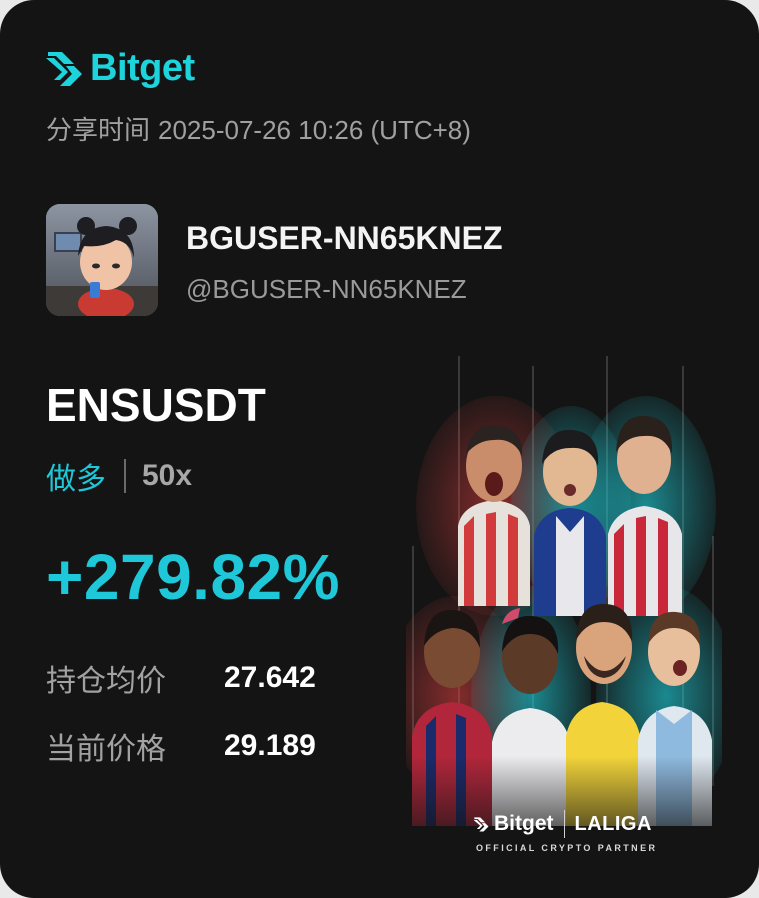 The image size is (759, 898). I want to click on avatar-image, so click(102, 260).